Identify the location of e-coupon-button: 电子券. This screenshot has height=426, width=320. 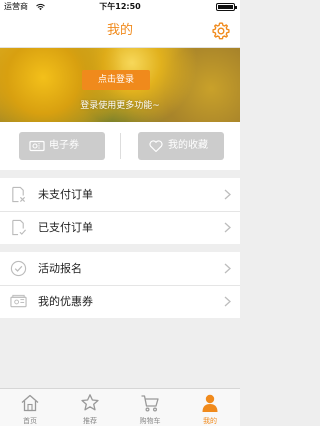
(62, 146).